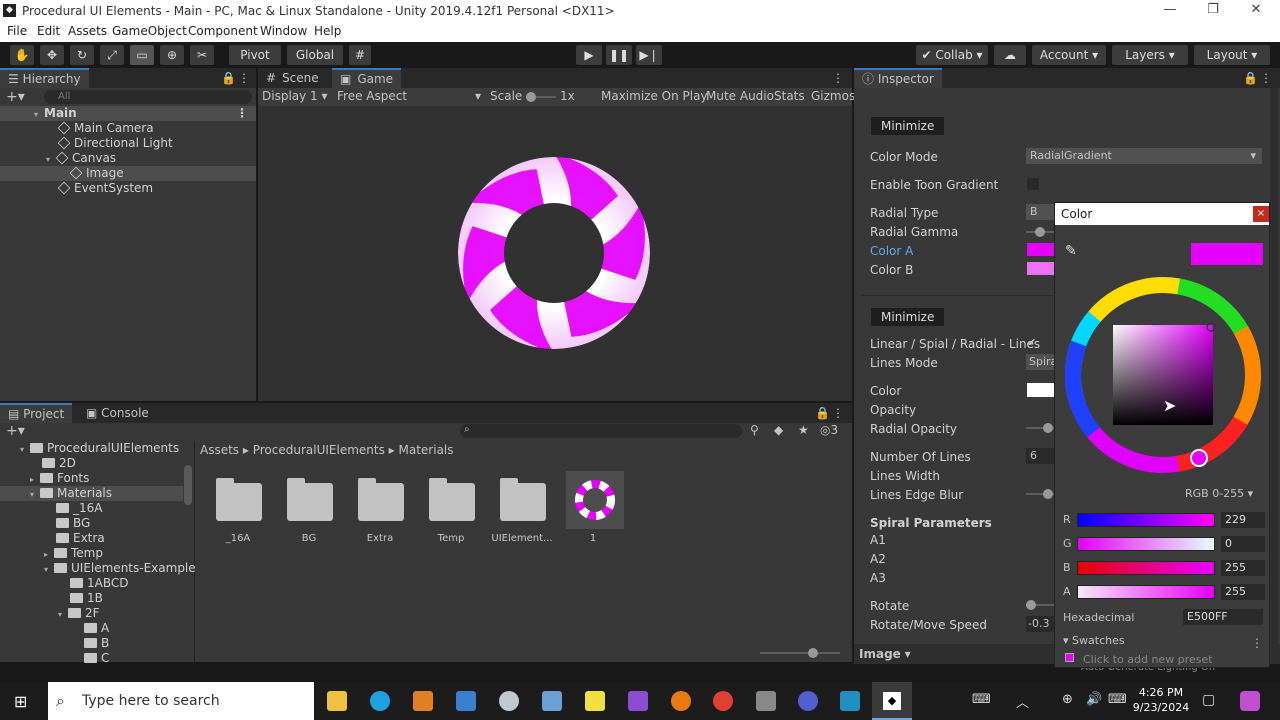  Describe the element at coordinates (681, 701) in the screenshot. I see `blender-icon` at that location.